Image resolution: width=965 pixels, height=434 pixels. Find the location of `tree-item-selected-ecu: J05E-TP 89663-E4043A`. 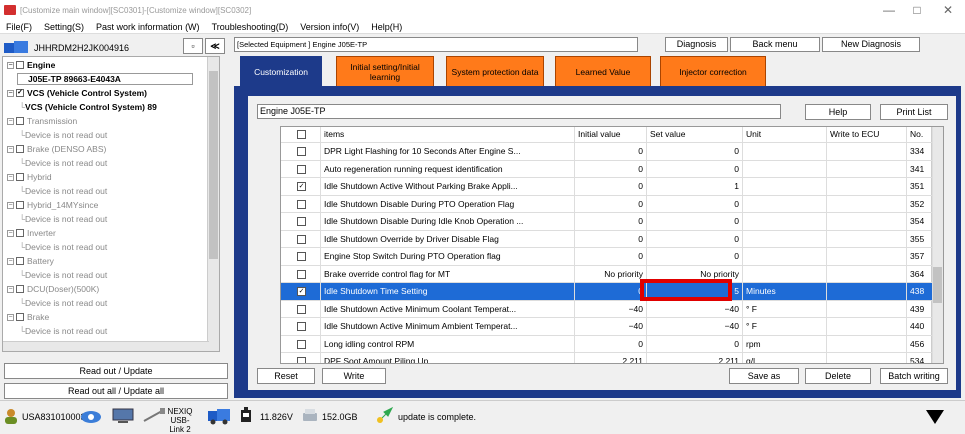

tree-item-selected-ecu: J05E-TP 89663-E4043A is located at coordinates (105, 79).